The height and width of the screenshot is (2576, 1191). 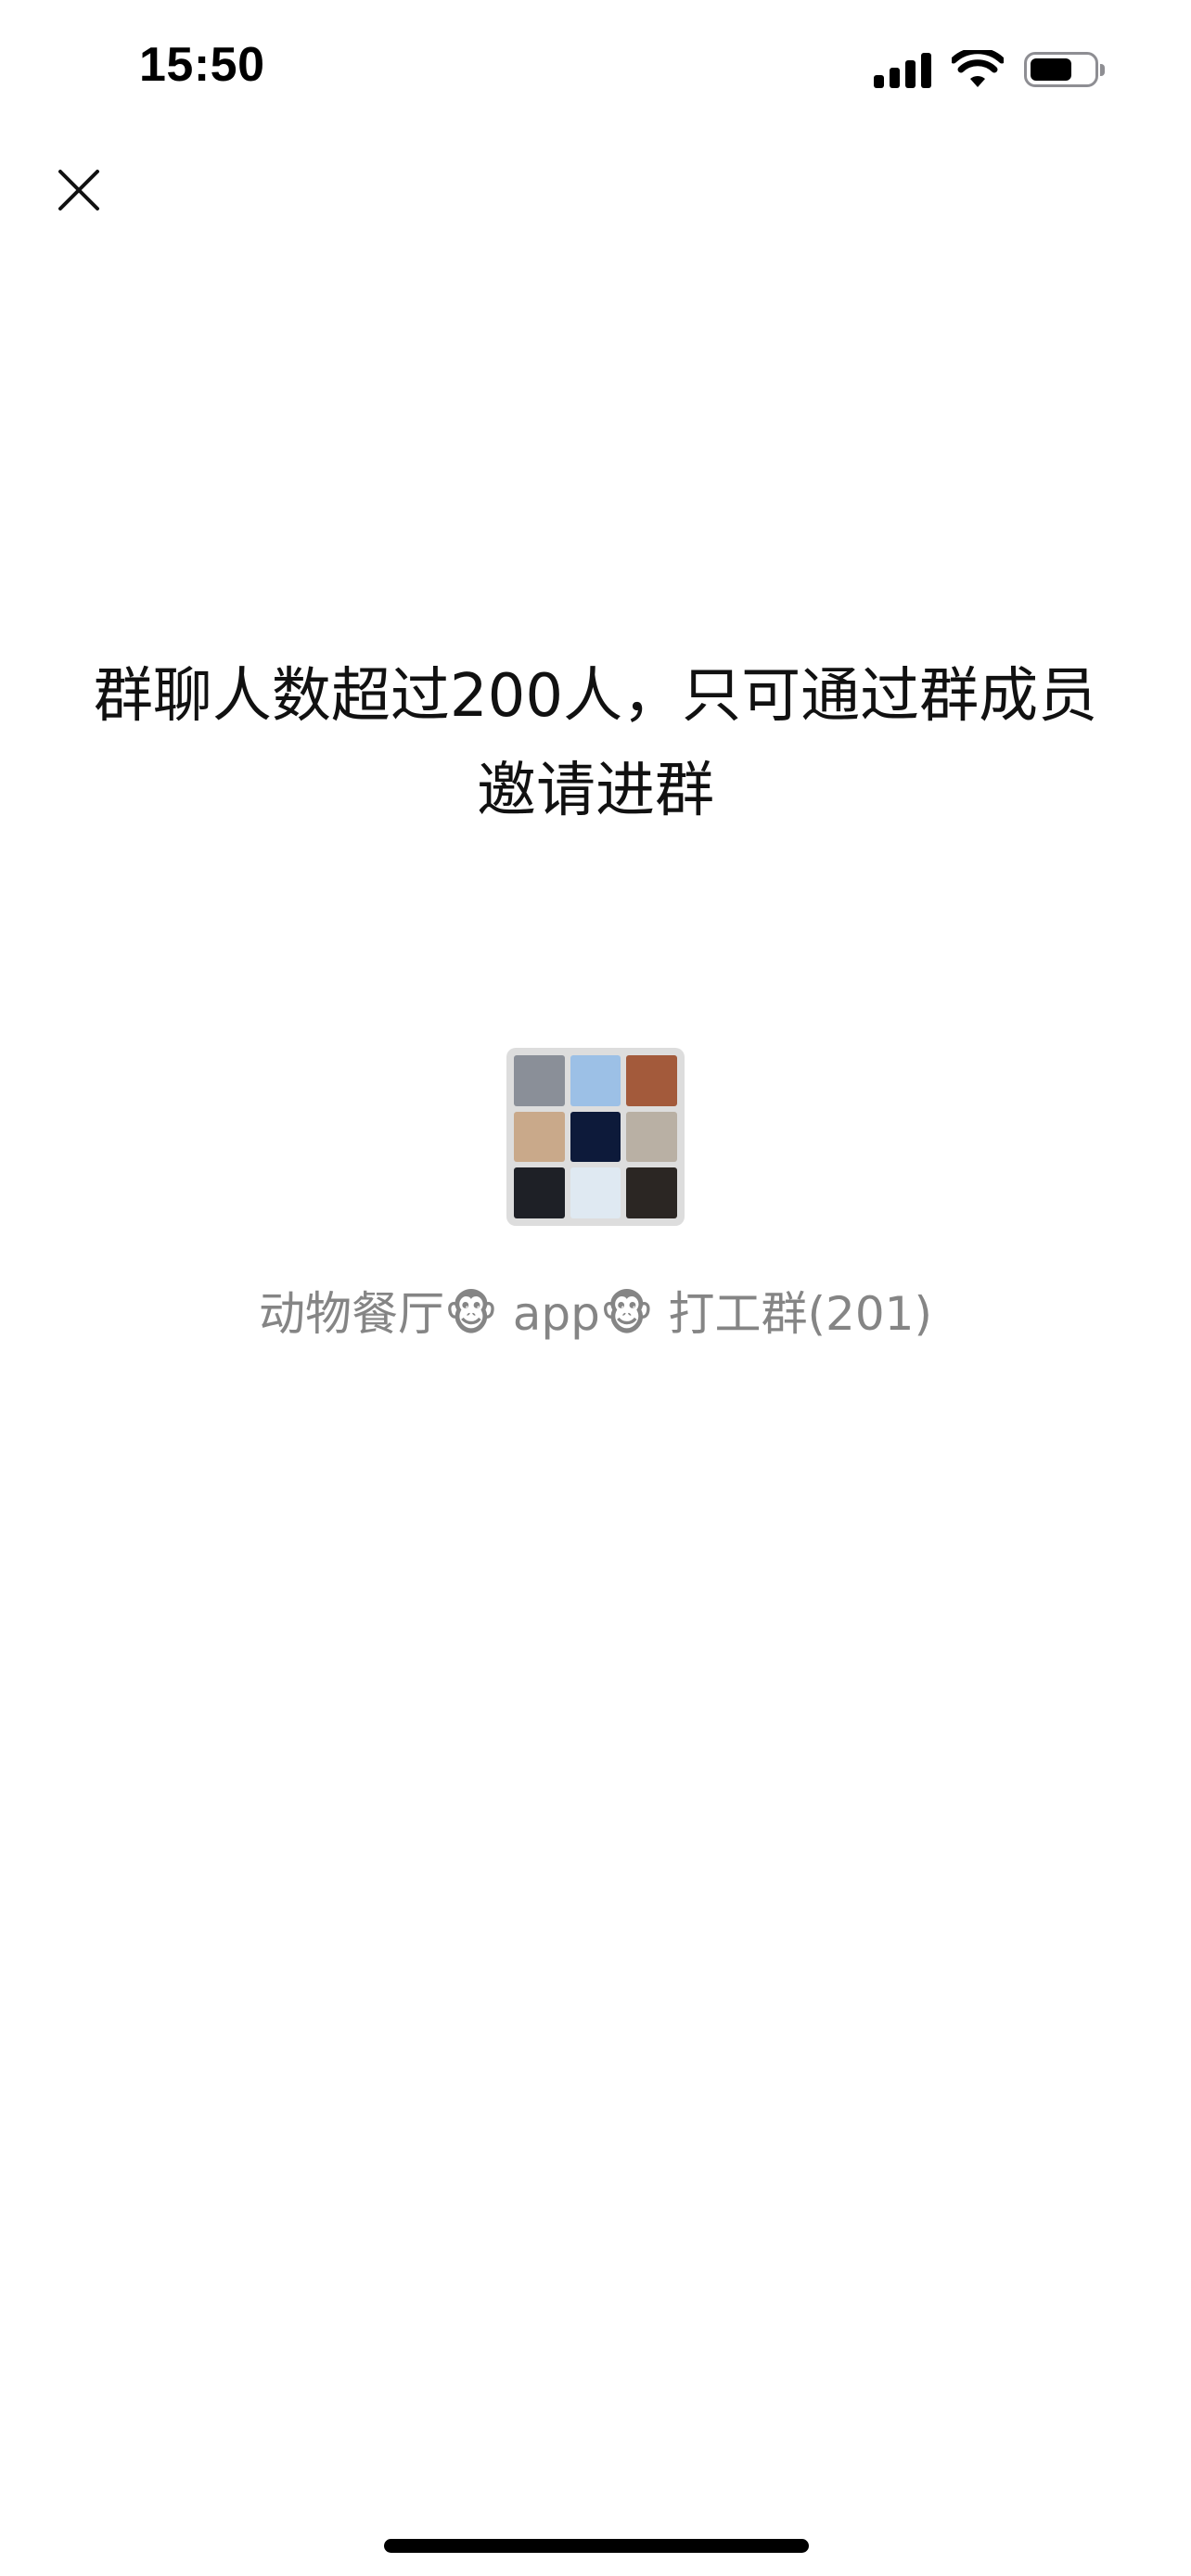 I want to click on wifi-icon, so click(x=978, y=68).